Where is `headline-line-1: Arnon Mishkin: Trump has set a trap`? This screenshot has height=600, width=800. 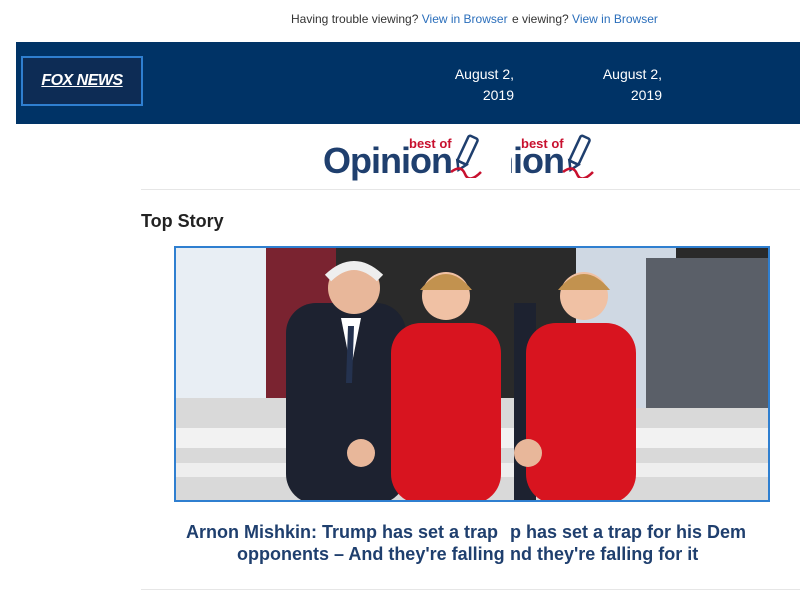 headline-line-1: Arnon Mishkin: Trump has set a trap is located at coordinates (342, 532).